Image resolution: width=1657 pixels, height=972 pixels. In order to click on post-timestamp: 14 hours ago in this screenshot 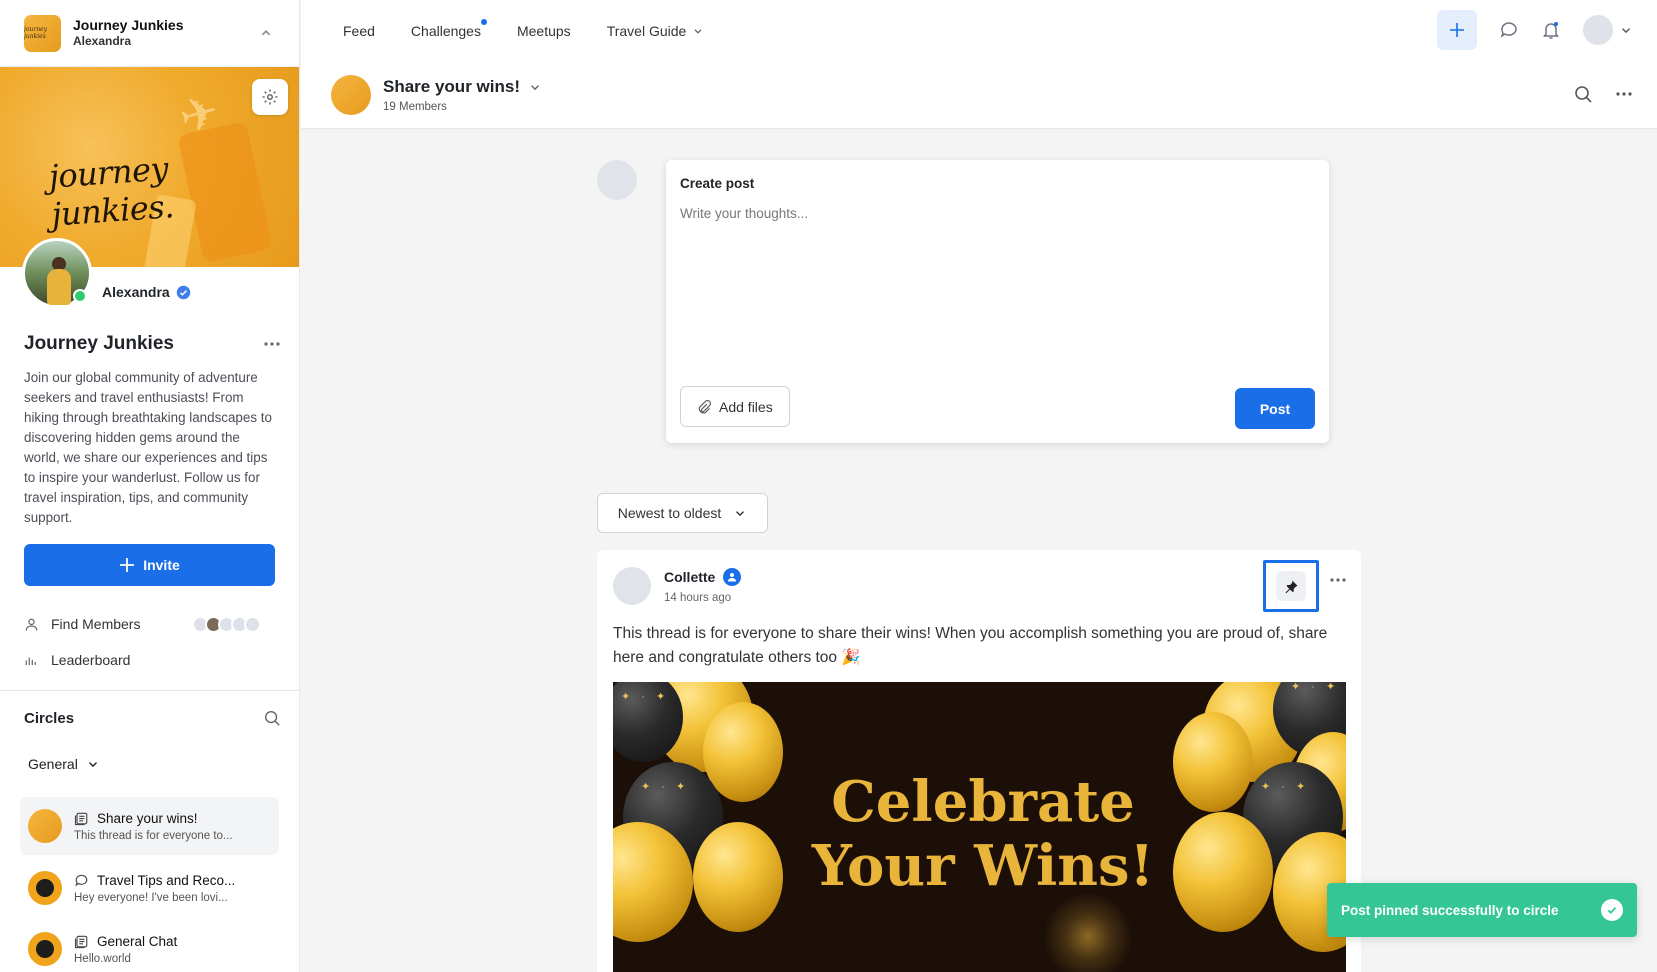, I will do `click(697, 598)`.